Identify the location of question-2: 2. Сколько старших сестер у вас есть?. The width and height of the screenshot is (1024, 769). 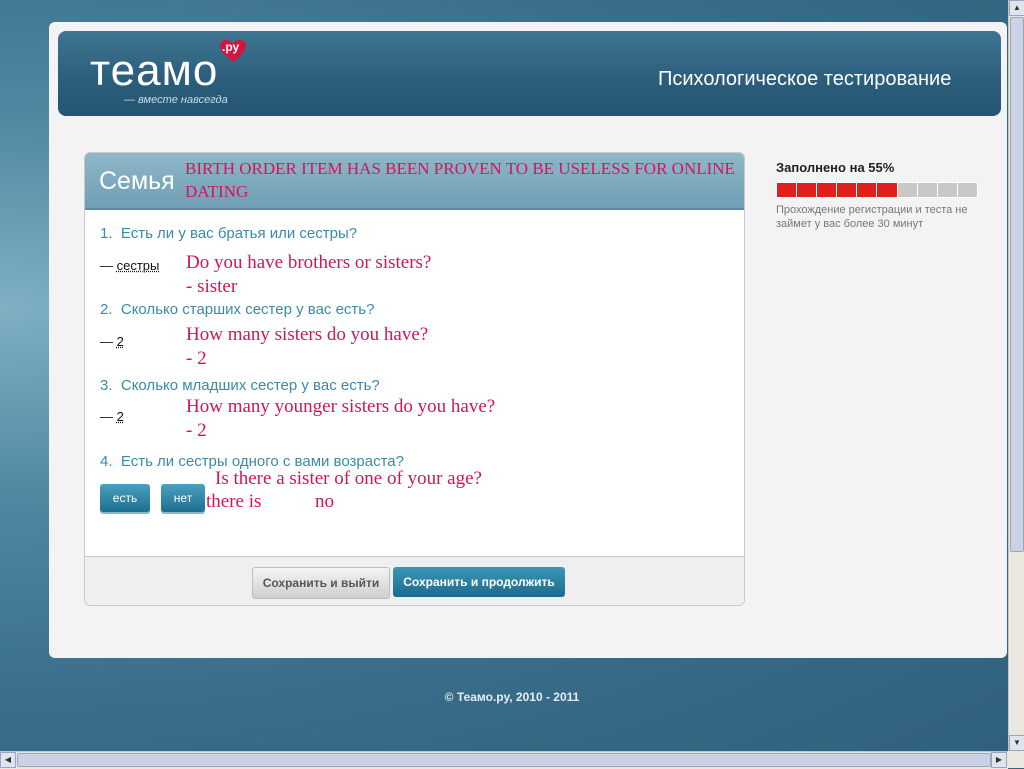
(237, 309).